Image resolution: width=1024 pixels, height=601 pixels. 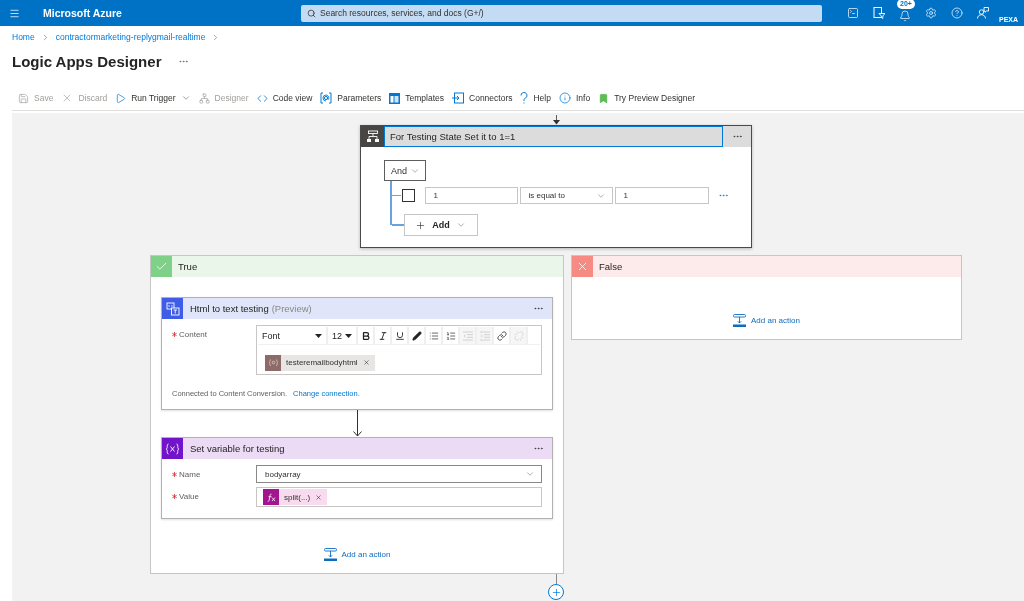 I want to click on question-mark-icon, so click(x=524, y=98).